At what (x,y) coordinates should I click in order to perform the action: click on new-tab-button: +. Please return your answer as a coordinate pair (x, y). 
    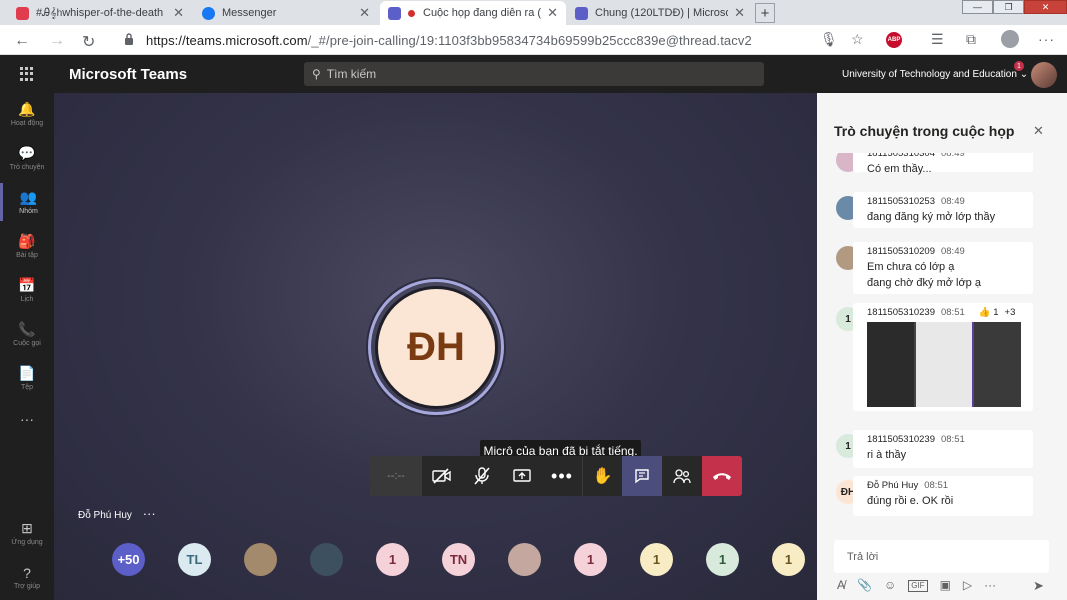
    Looking at the image, I should click on (765, 13).